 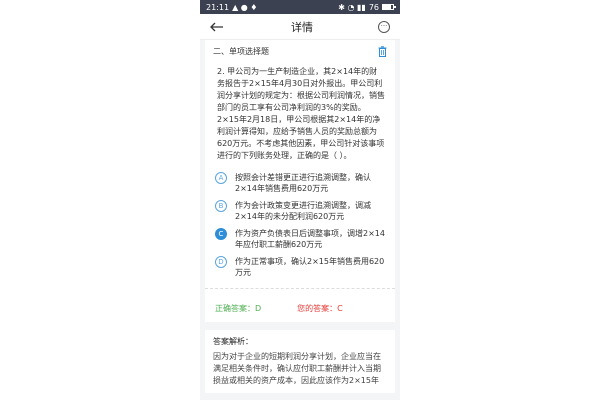 I want to click on option-b-text: 作为会计政策变更进行追溯调整，调减2×14年的未分配利润620万元, so click(x=303, y=211).